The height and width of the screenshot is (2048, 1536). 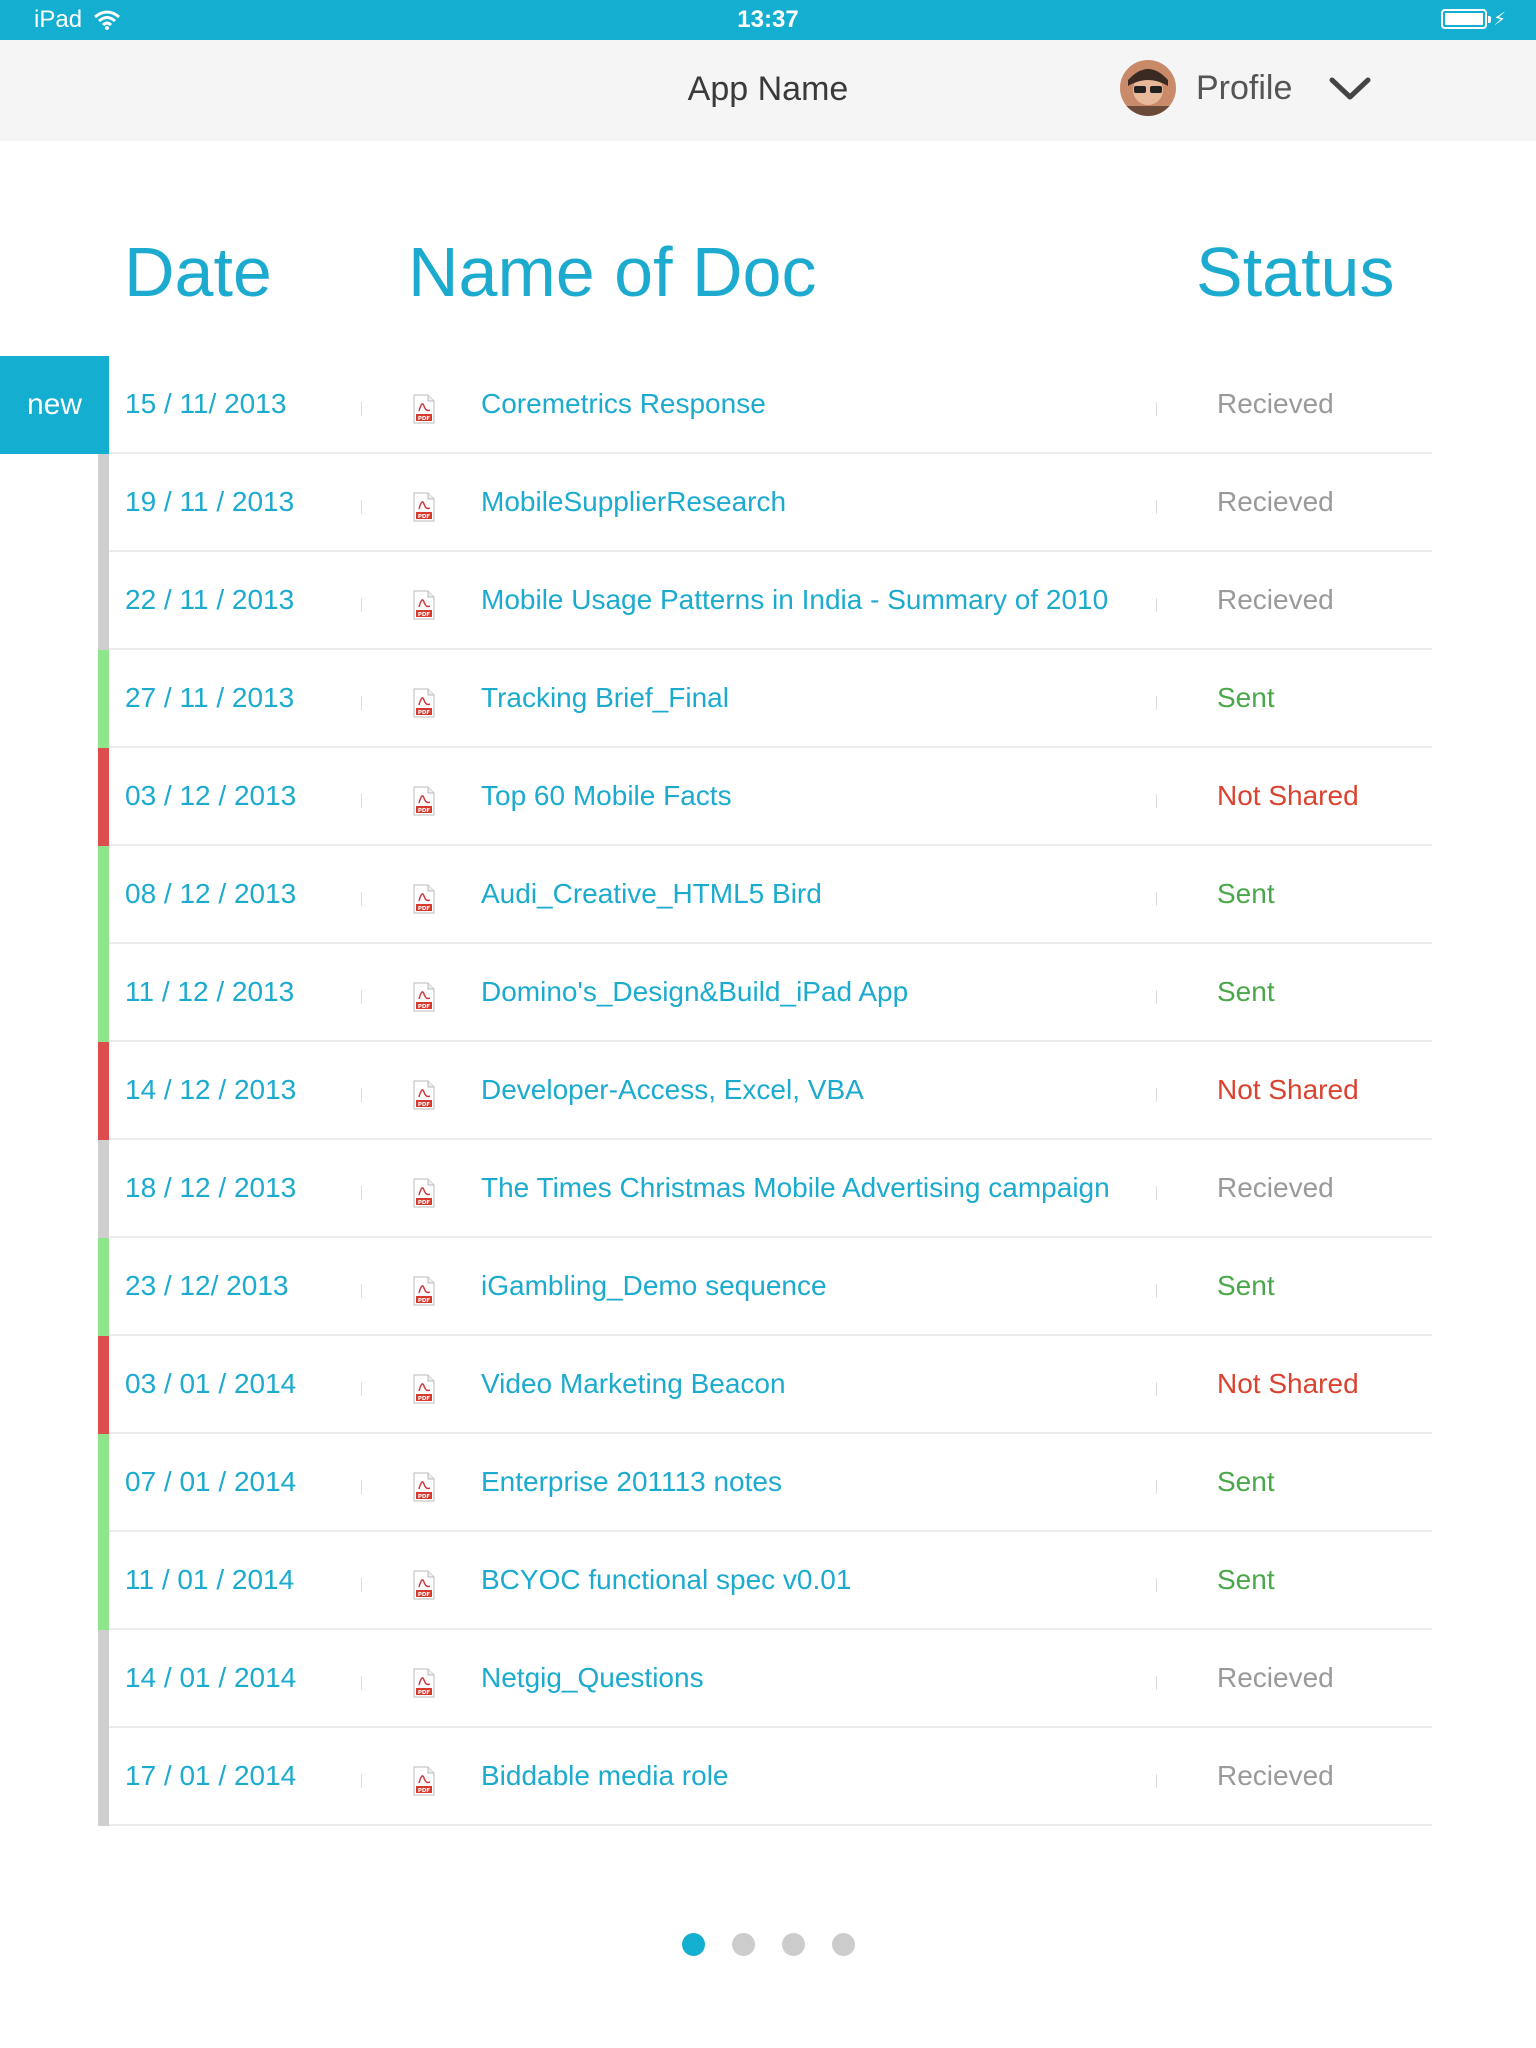 I want to click on document-name-link: Netgig_Questions, so click(x=592, y=1678).